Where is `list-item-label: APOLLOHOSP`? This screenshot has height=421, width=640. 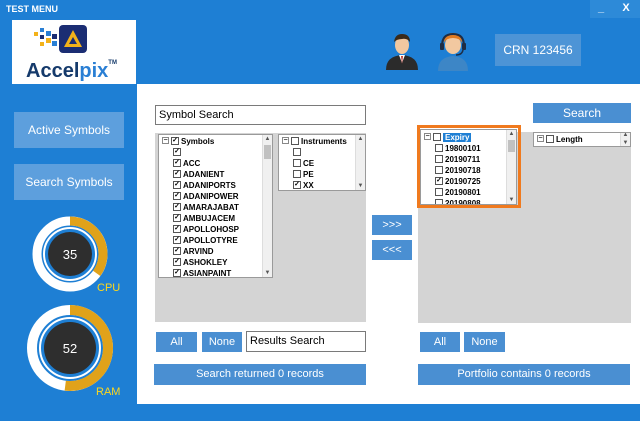
list-item-label: APOLLOHOSP is located at coordinates (211, 229).